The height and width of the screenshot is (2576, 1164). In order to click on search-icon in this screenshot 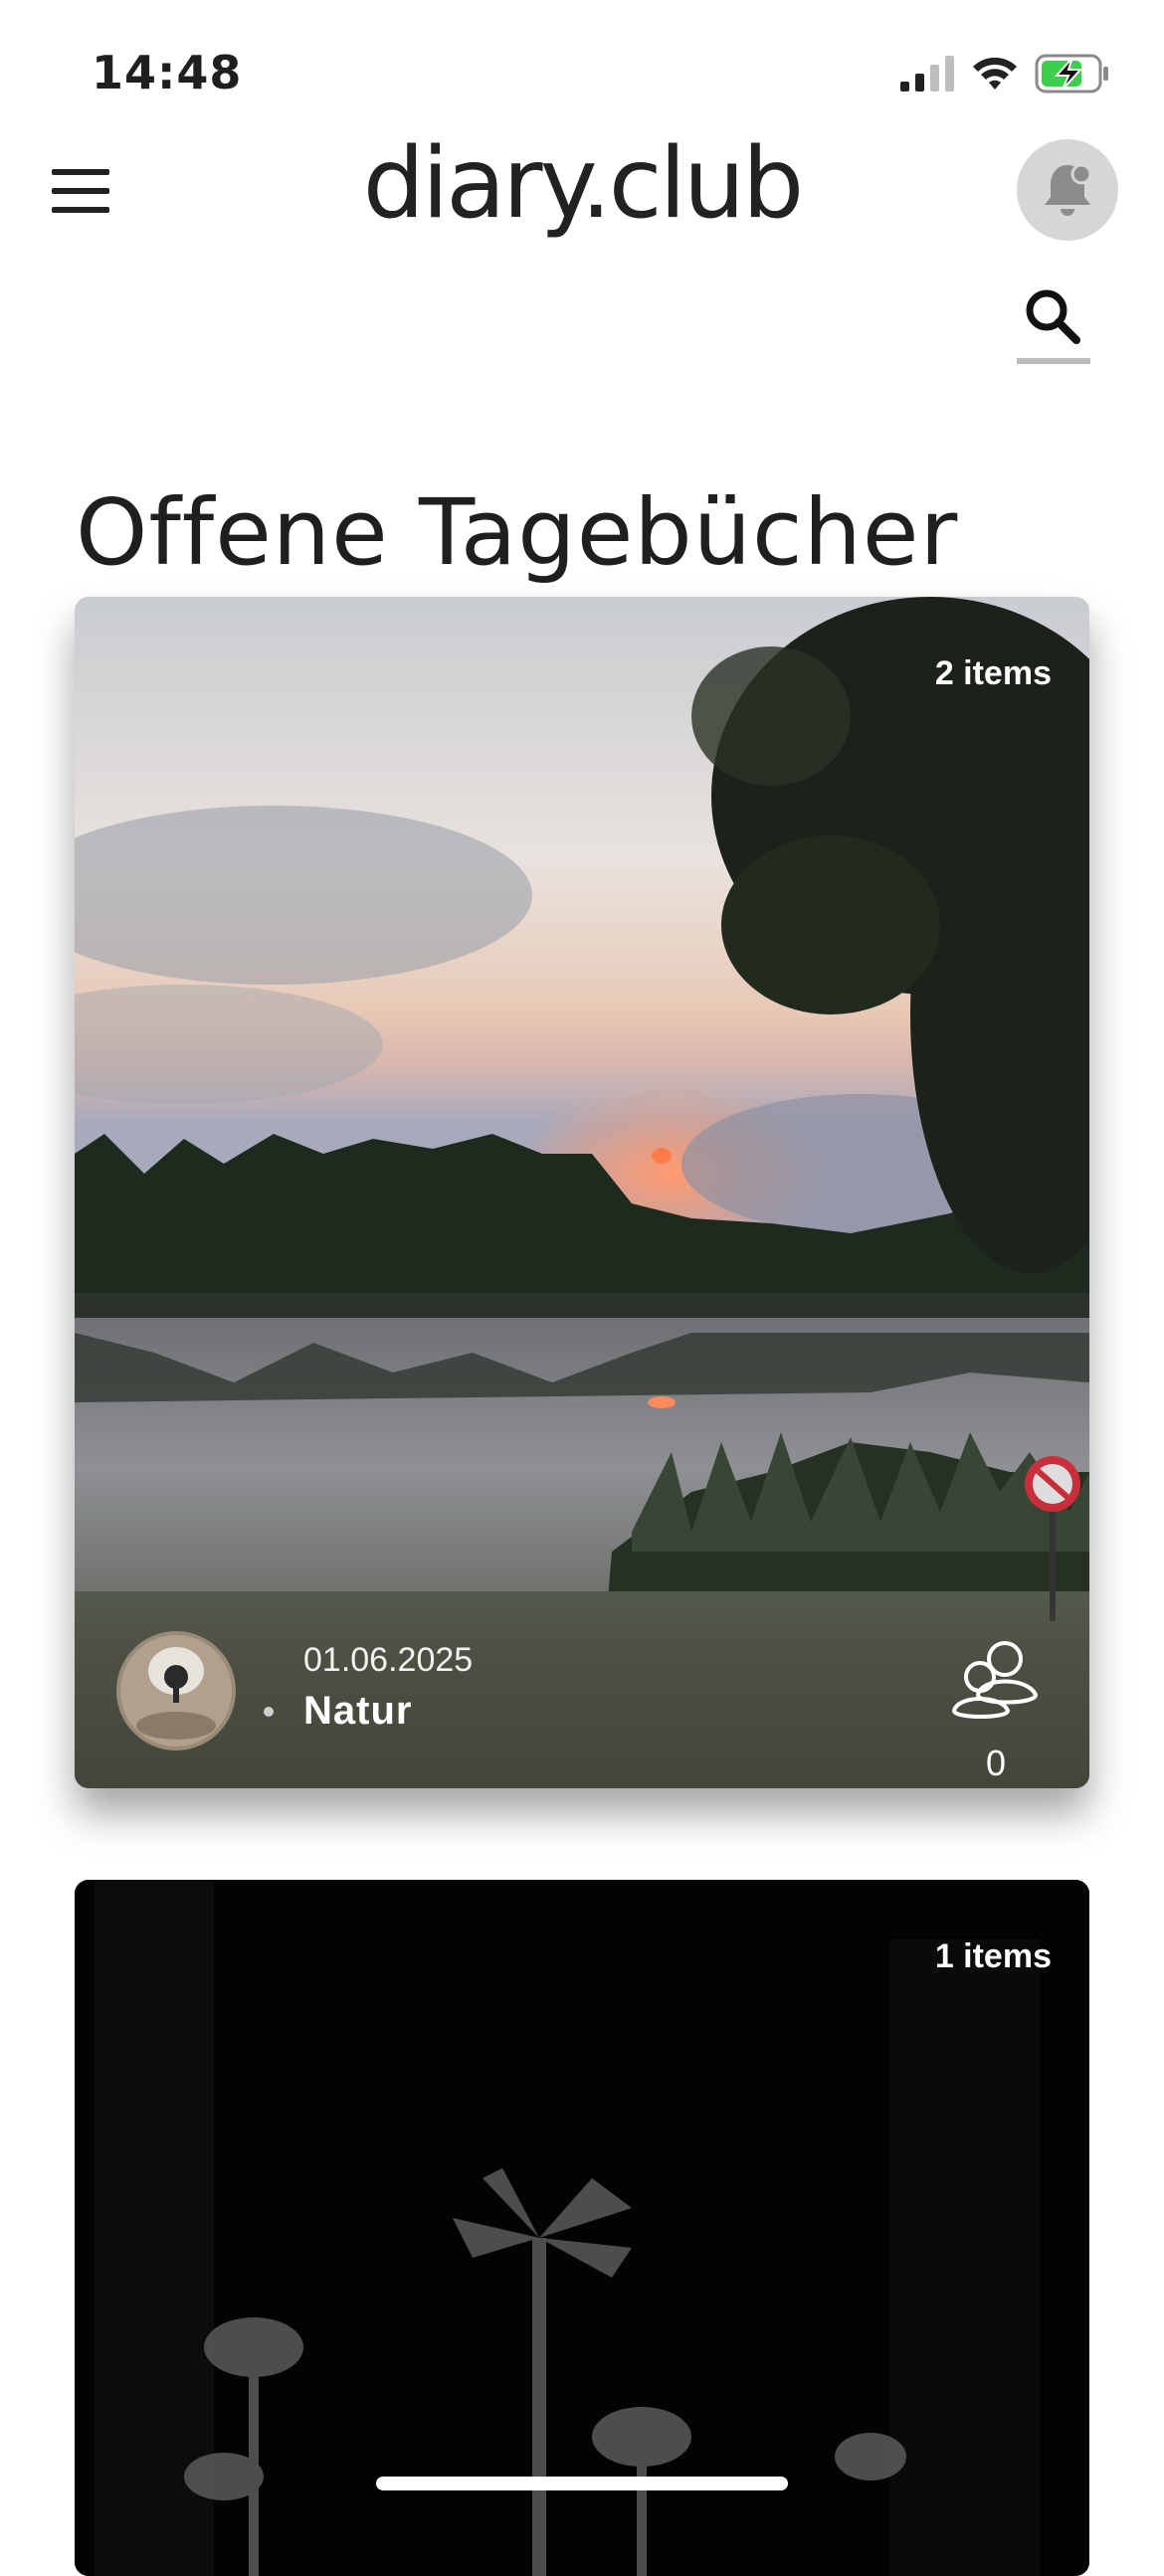, I will do `click(1053, 316)`.